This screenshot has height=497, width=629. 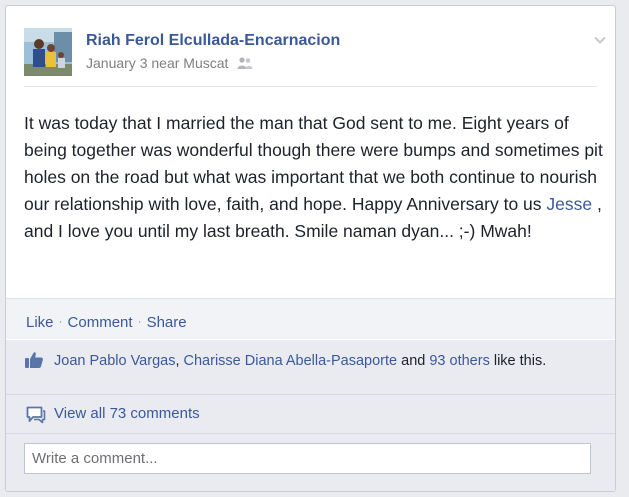 What do you see at coordinates (157, 63) in the screenshot?
I see `post-timestamp: January 3 near Muscat` at bounding box center [157, 63].